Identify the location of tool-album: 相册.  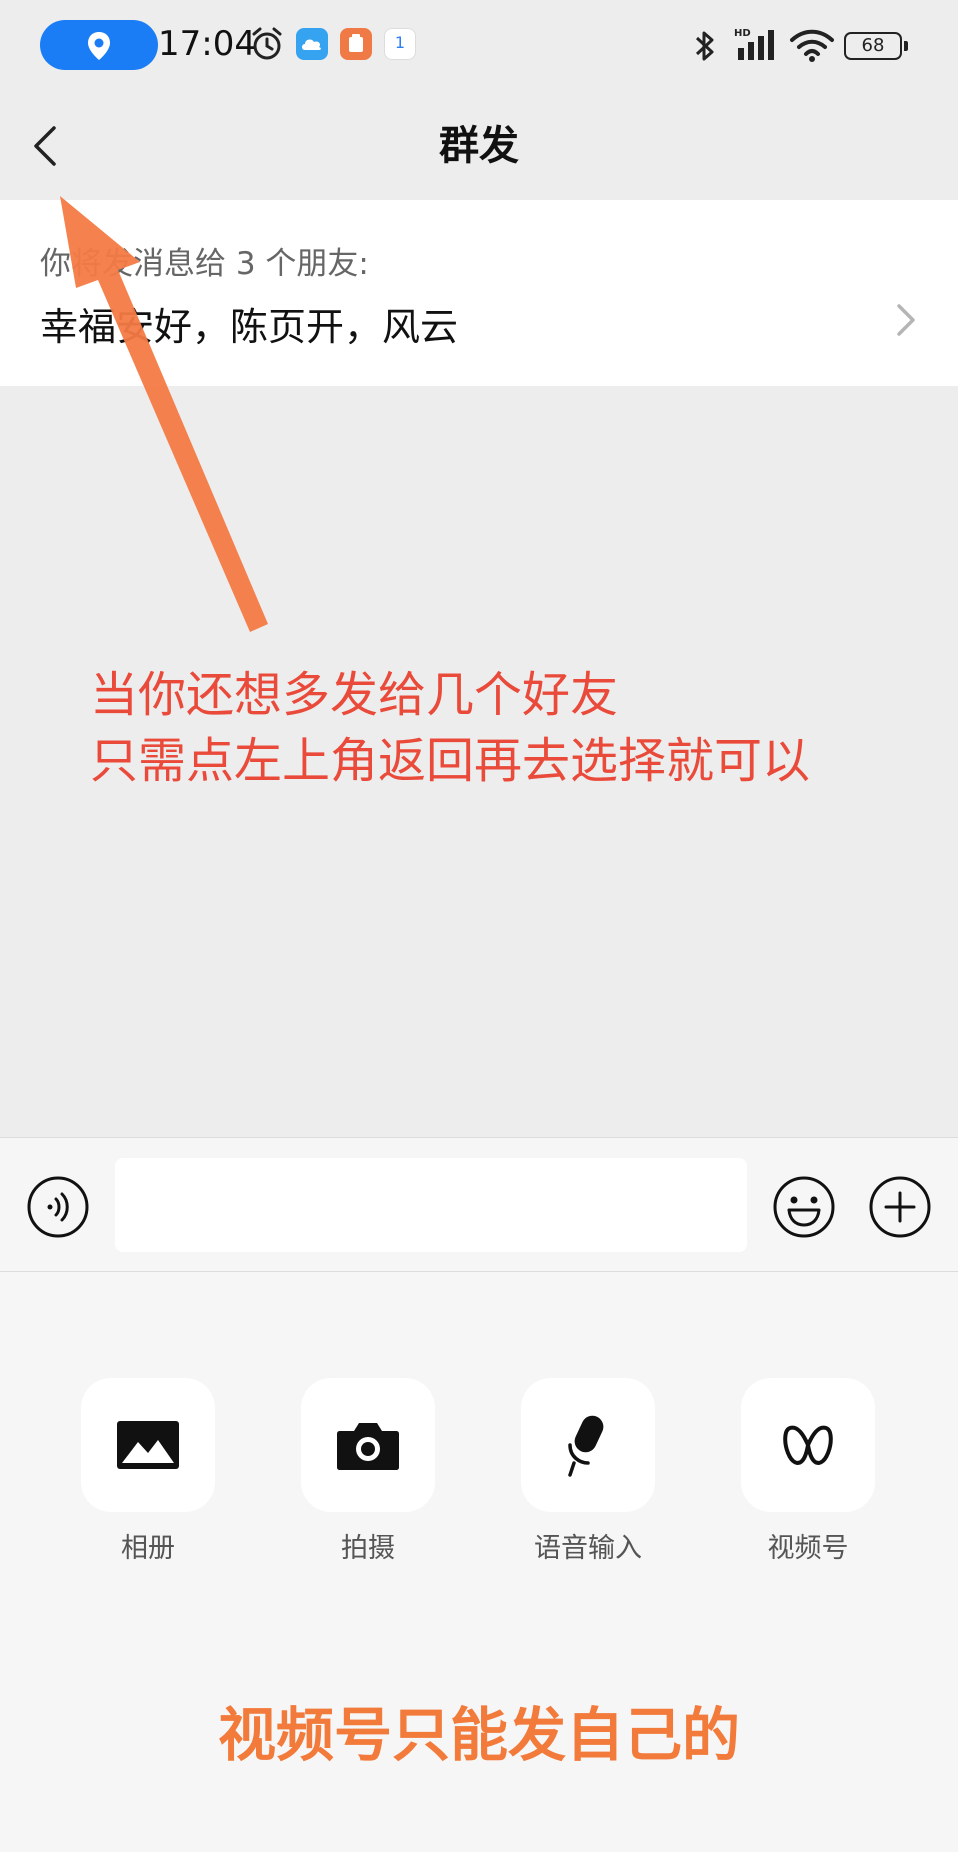
(148, 1471).